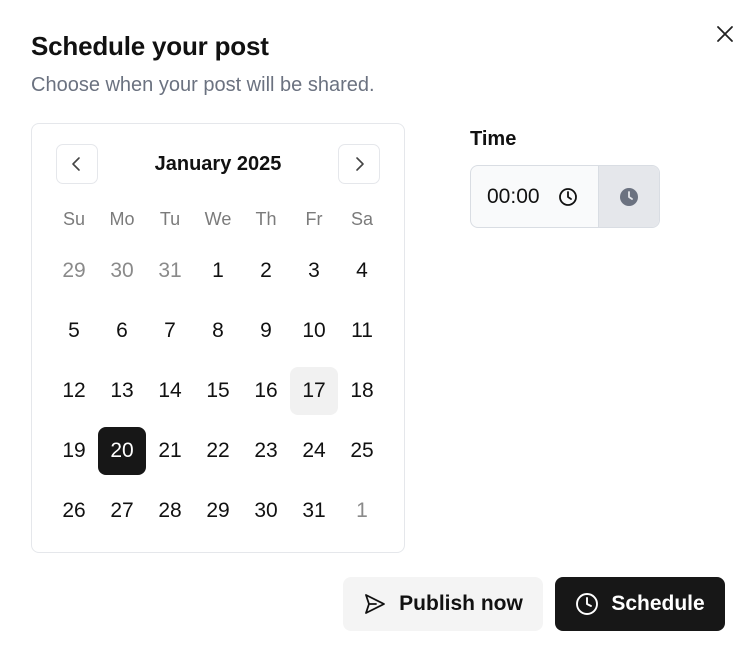  What do you see at coordinates (461, 603) in the screenshot?
I see `publish-now-label: Publish now` at bounding box center [461, 603].